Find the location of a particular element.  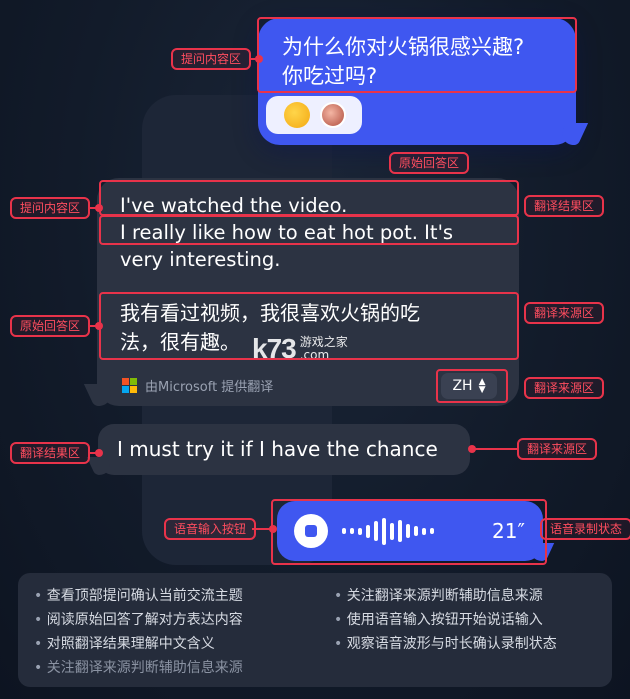

translation-provider: 由Microsoft 提供翻译 is located at coordinates (197, 385).